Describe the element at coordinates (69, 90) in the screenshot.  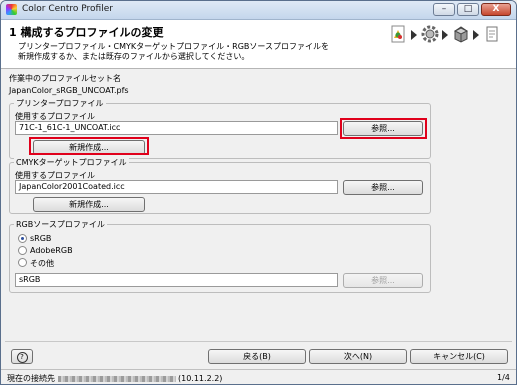
I see `profile-set-name: JapanColor_sRGB_UNCOAT.pfs` at that location.